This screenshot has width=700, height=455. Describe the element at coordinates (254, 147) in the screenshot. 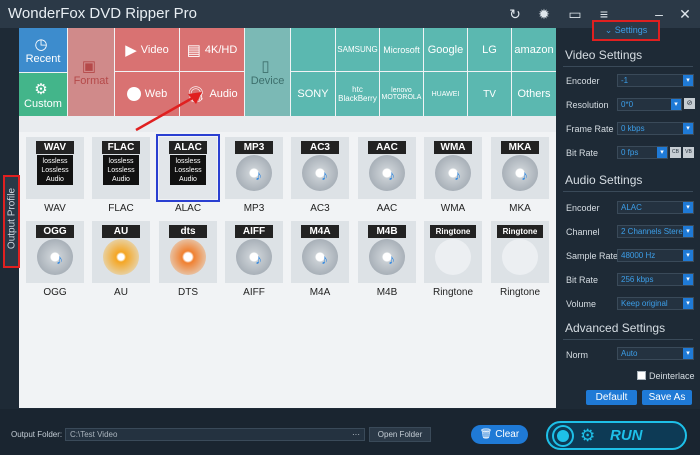

I see `format-badge: MP3` at that location.